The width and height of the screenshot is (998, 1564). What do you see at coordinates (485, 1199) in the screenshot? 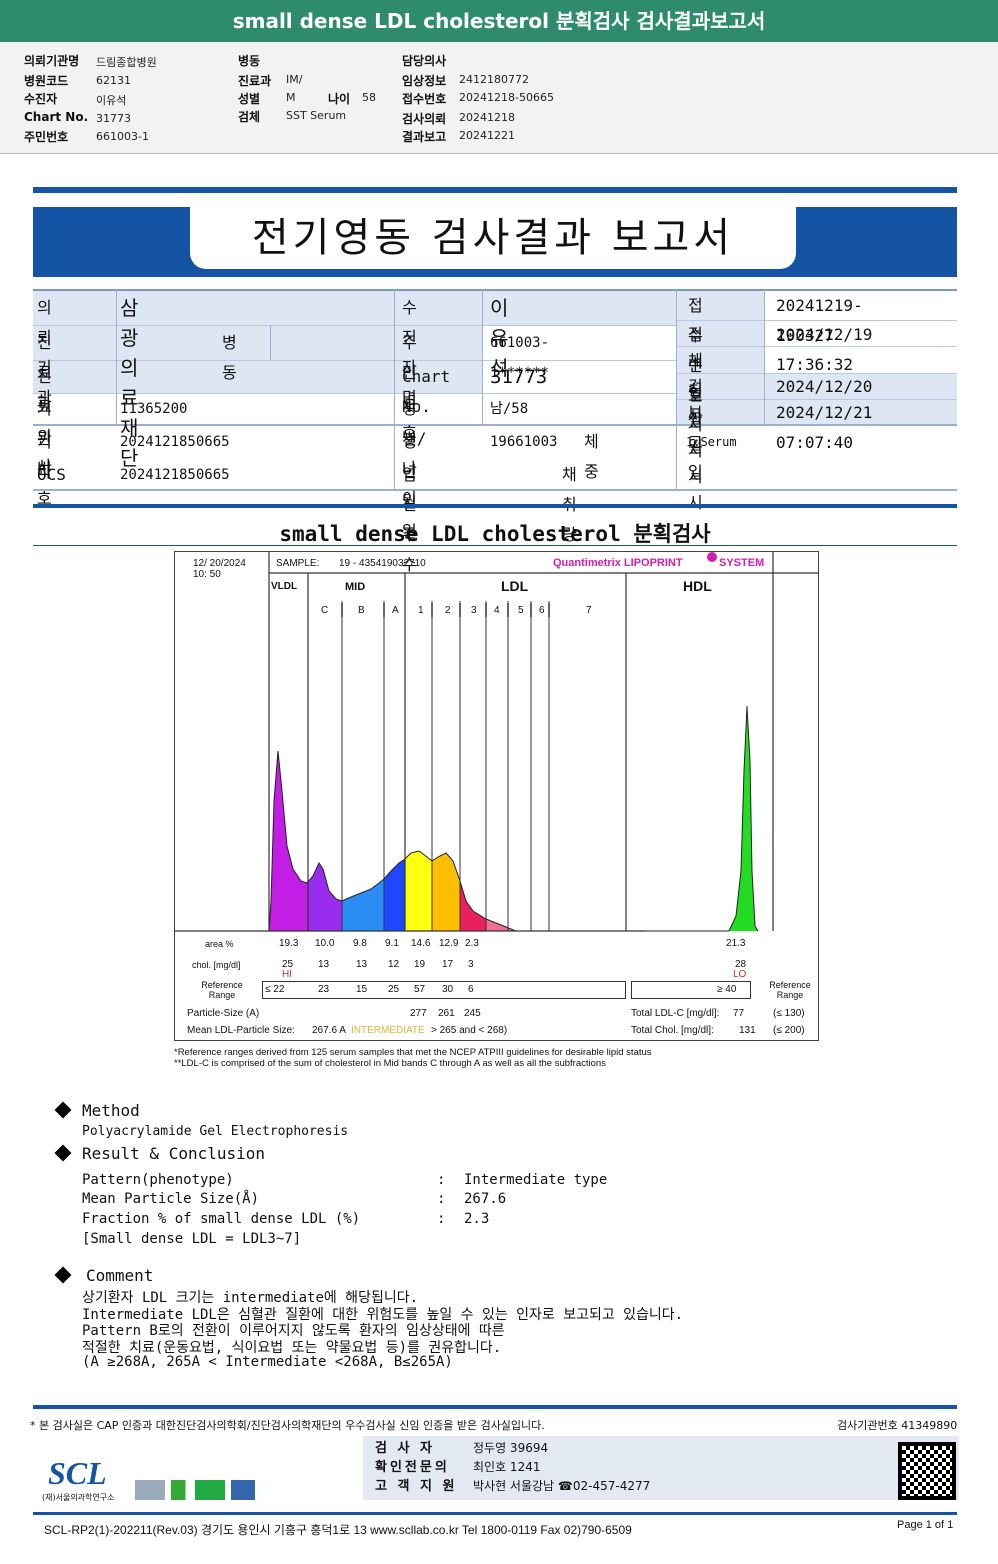
I see `result-value: 267.6` at bounding box center [485, 1199].